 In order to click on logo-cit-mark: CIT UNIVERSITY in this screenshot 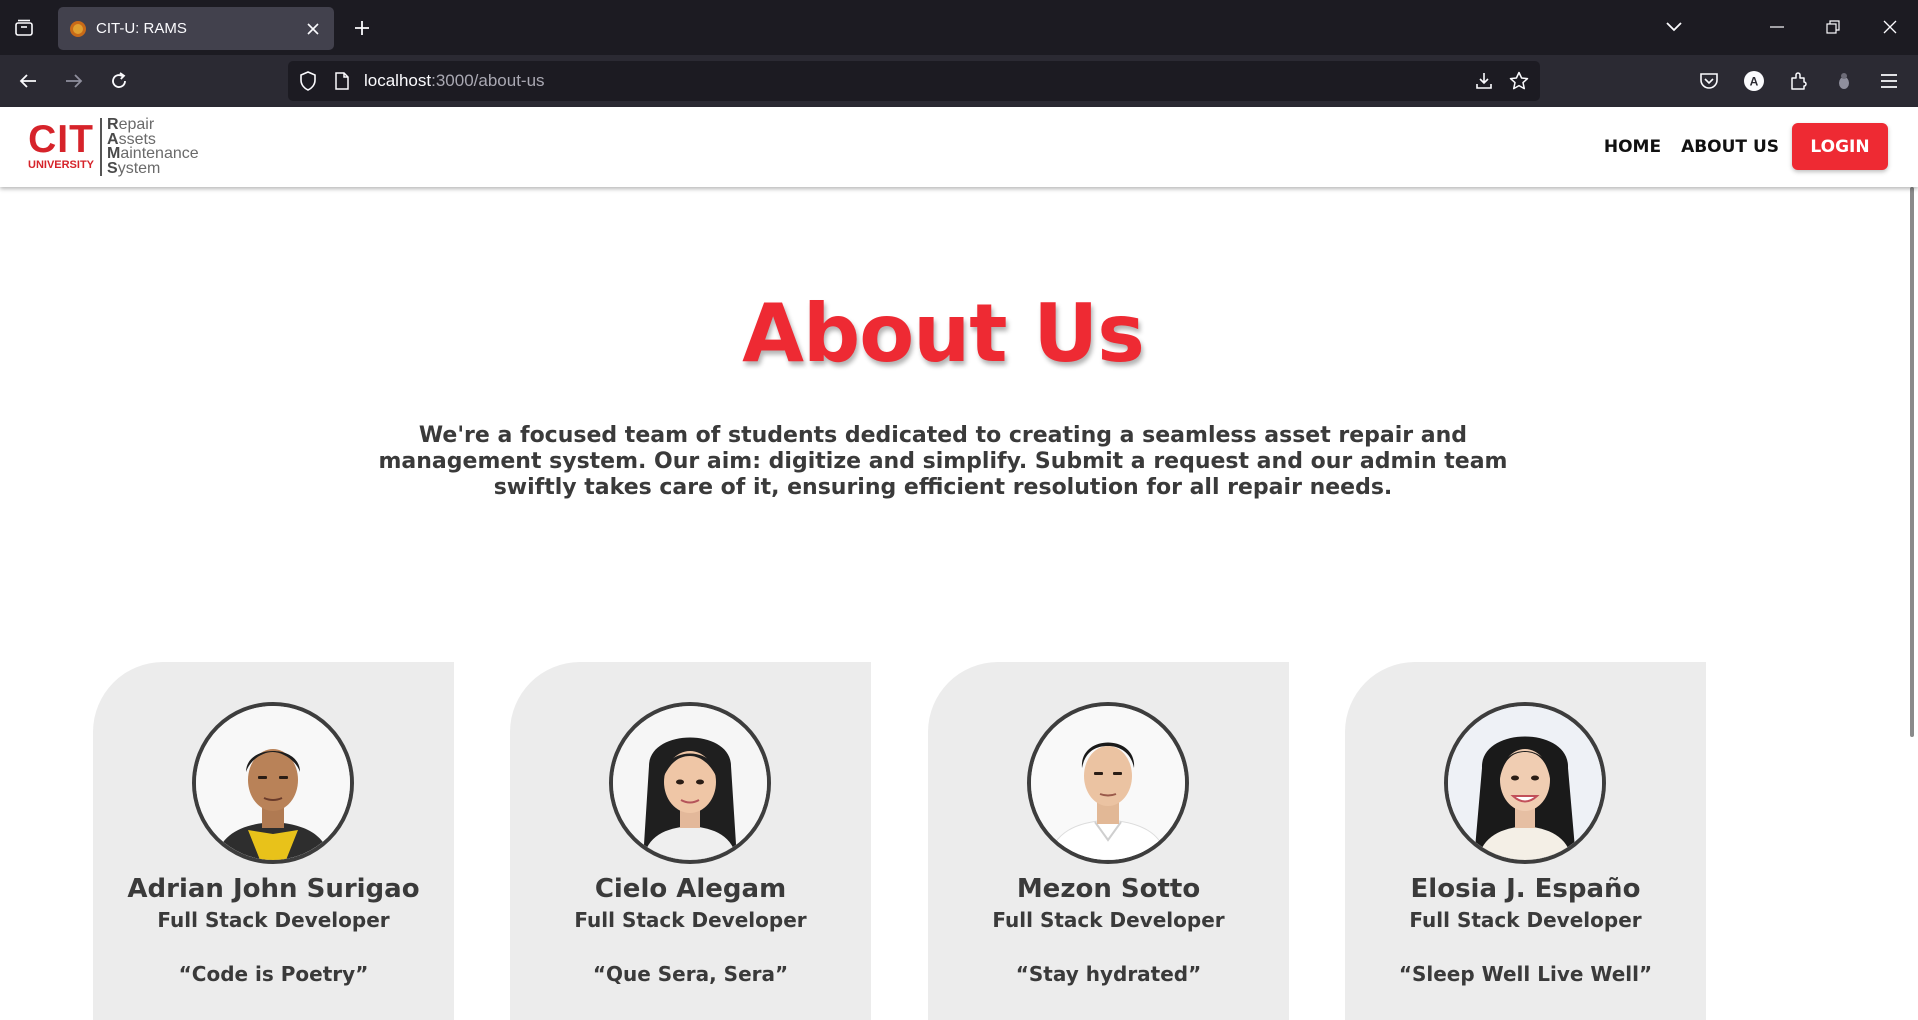, I will do `click(61, 145)`.